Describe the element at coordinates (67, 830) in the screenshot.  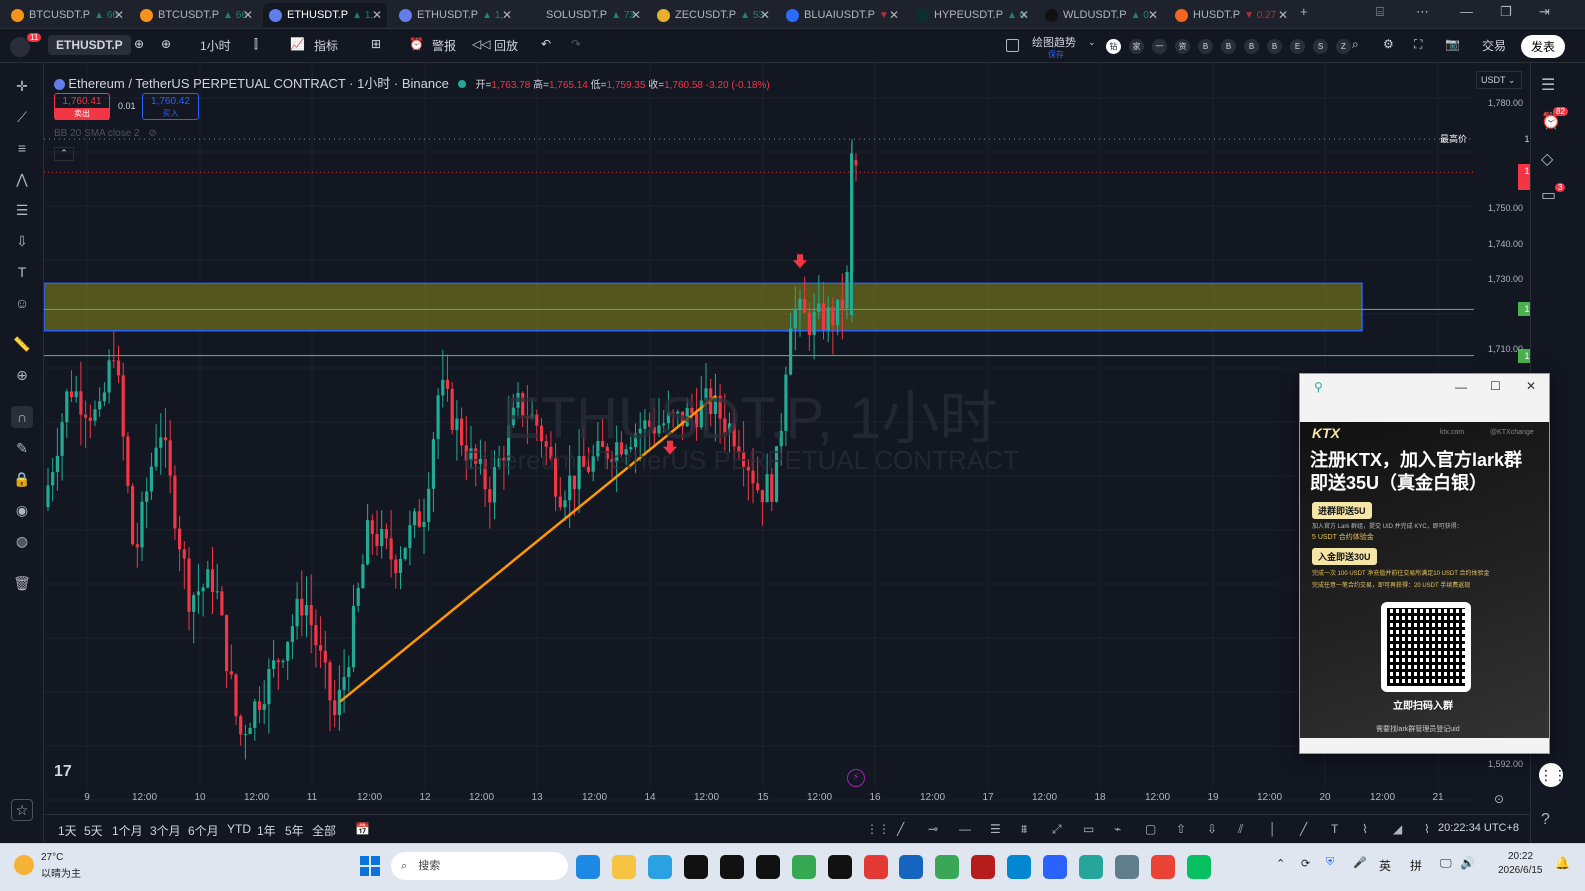
I see `range-button: 1天` at that location.